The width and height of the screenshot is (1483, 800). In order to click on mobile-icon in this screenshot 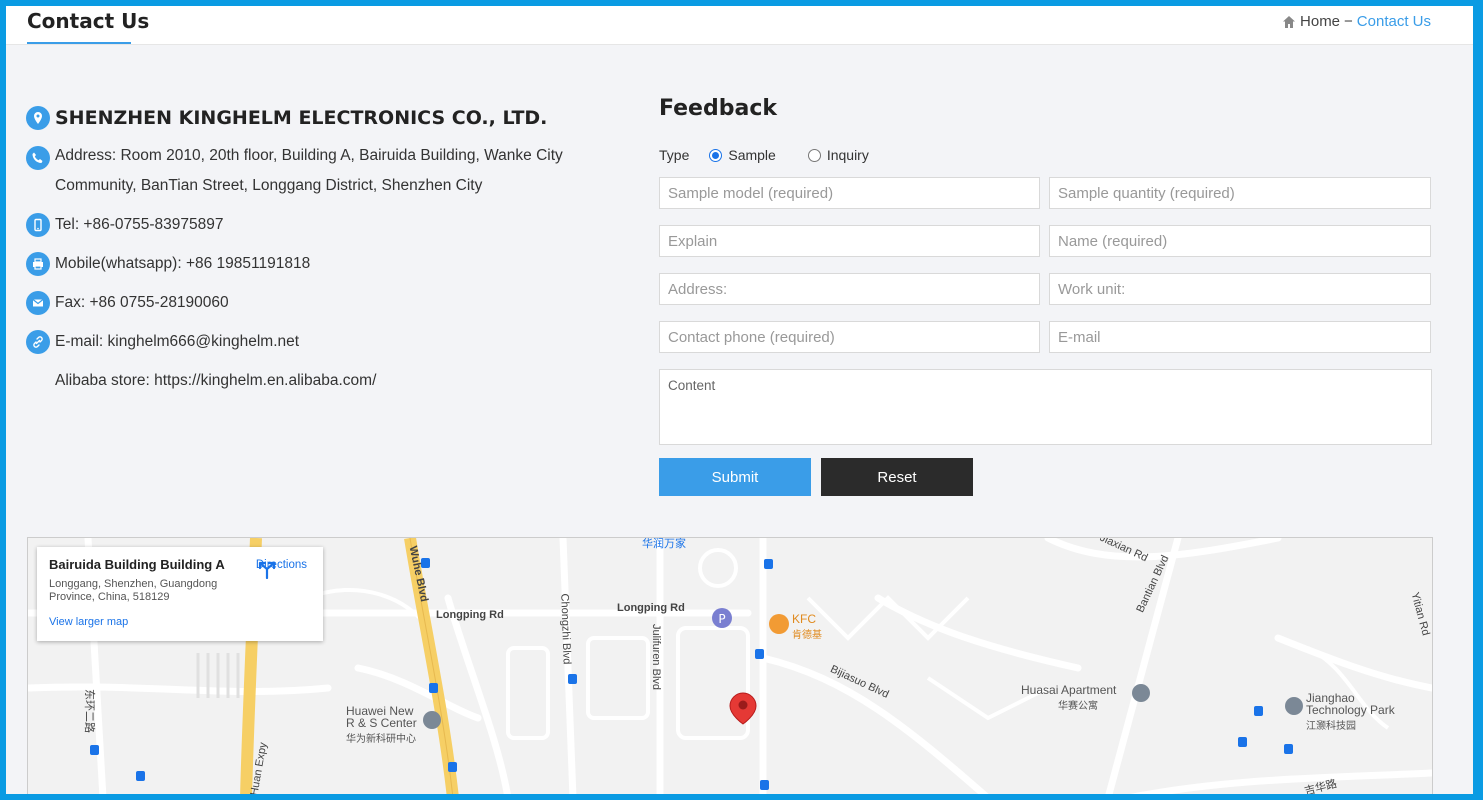, I will do `click(38, 225)`.